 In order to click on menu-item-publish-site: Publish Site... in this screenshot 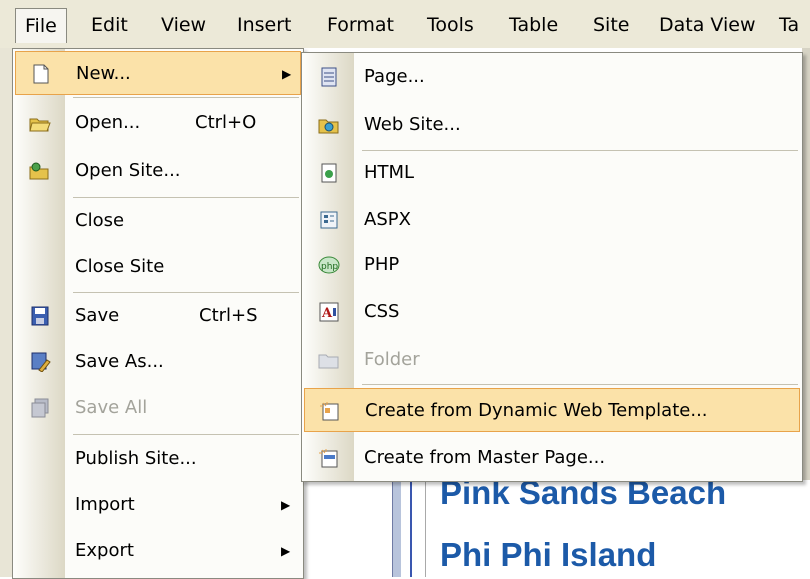, I will do `click(158, 459)`.